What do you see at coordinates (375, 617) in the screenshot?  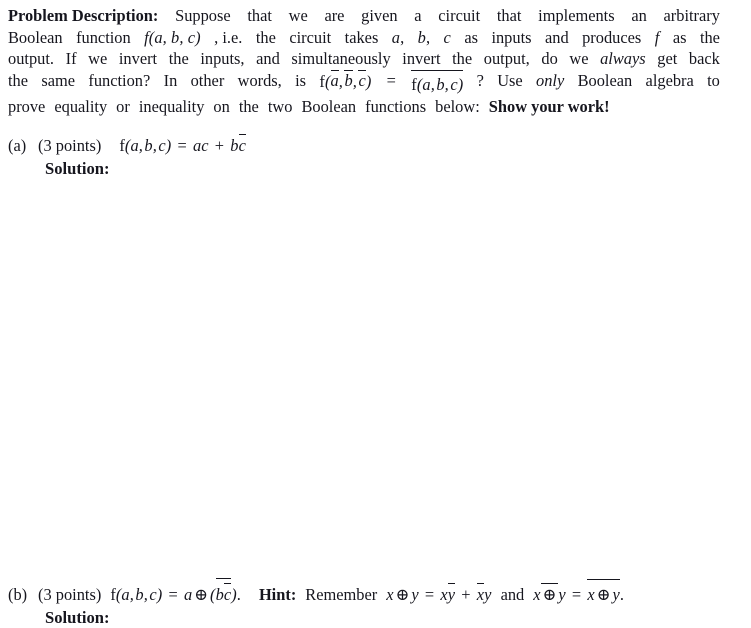 I see `part-b-solution-row: Solution:` at bounding box center [375, 617].